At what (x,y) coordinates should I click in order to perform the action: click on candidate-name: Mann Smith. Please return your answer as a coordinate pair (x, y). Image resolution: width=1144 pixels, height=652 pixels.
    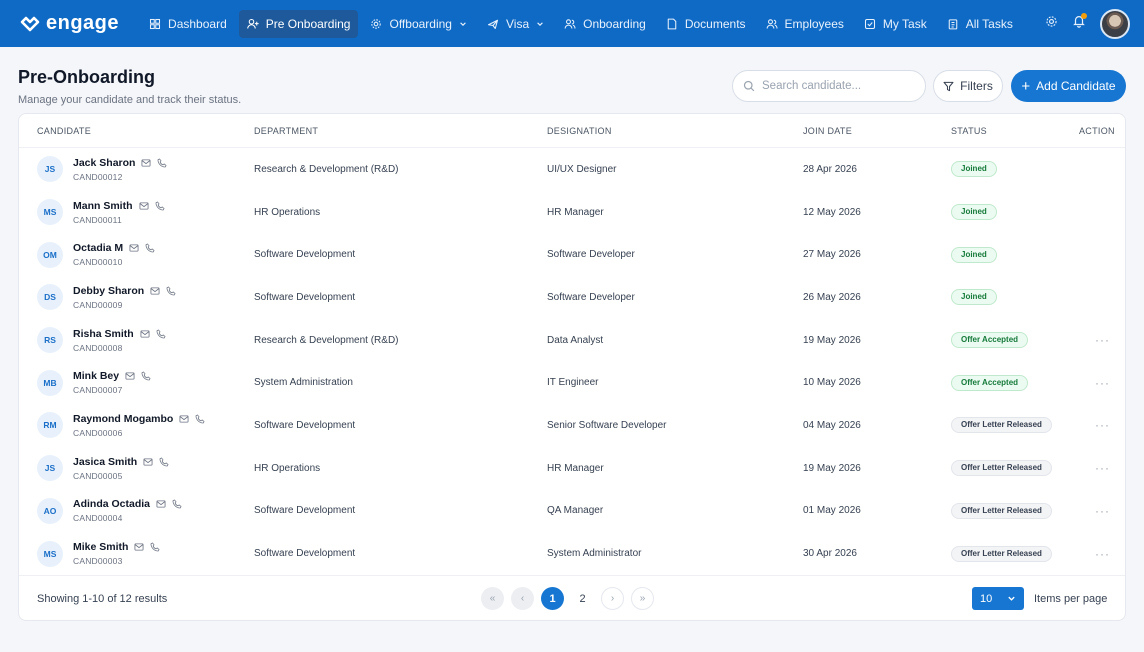
    Looking at the image, I should click on (103, 206).